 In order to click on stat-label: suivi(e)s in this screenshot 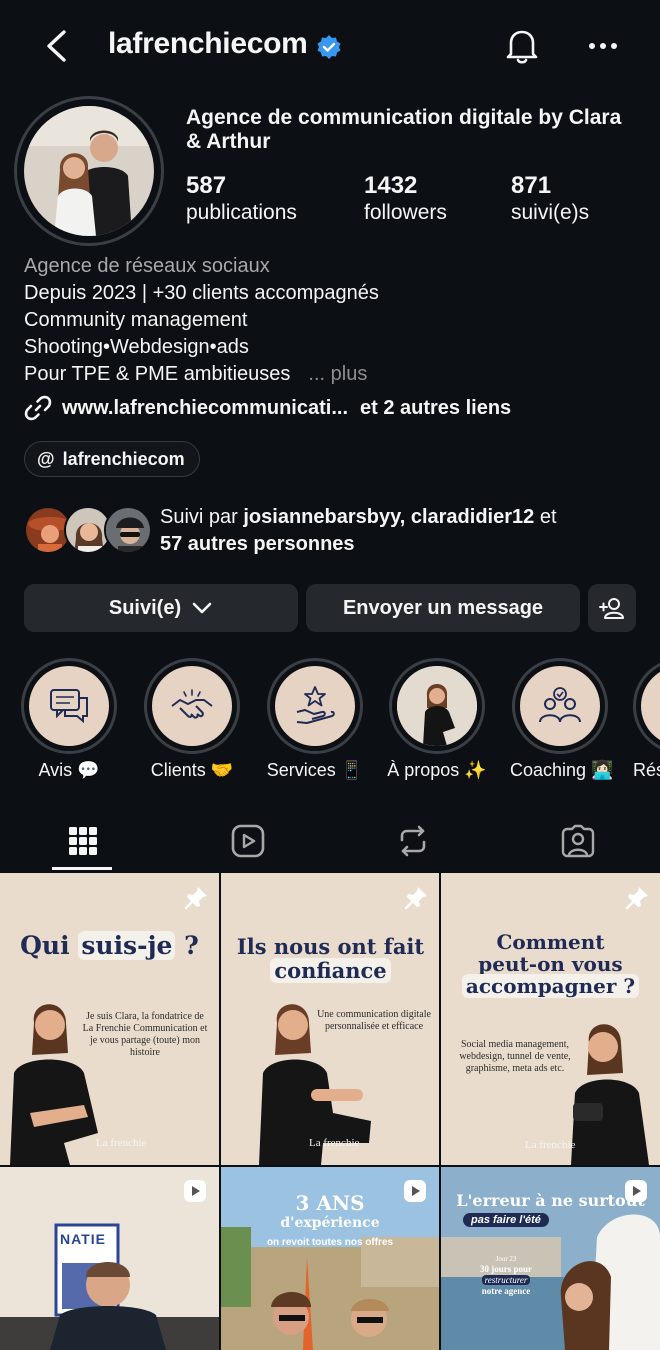, I will do `click(550, 212)`.